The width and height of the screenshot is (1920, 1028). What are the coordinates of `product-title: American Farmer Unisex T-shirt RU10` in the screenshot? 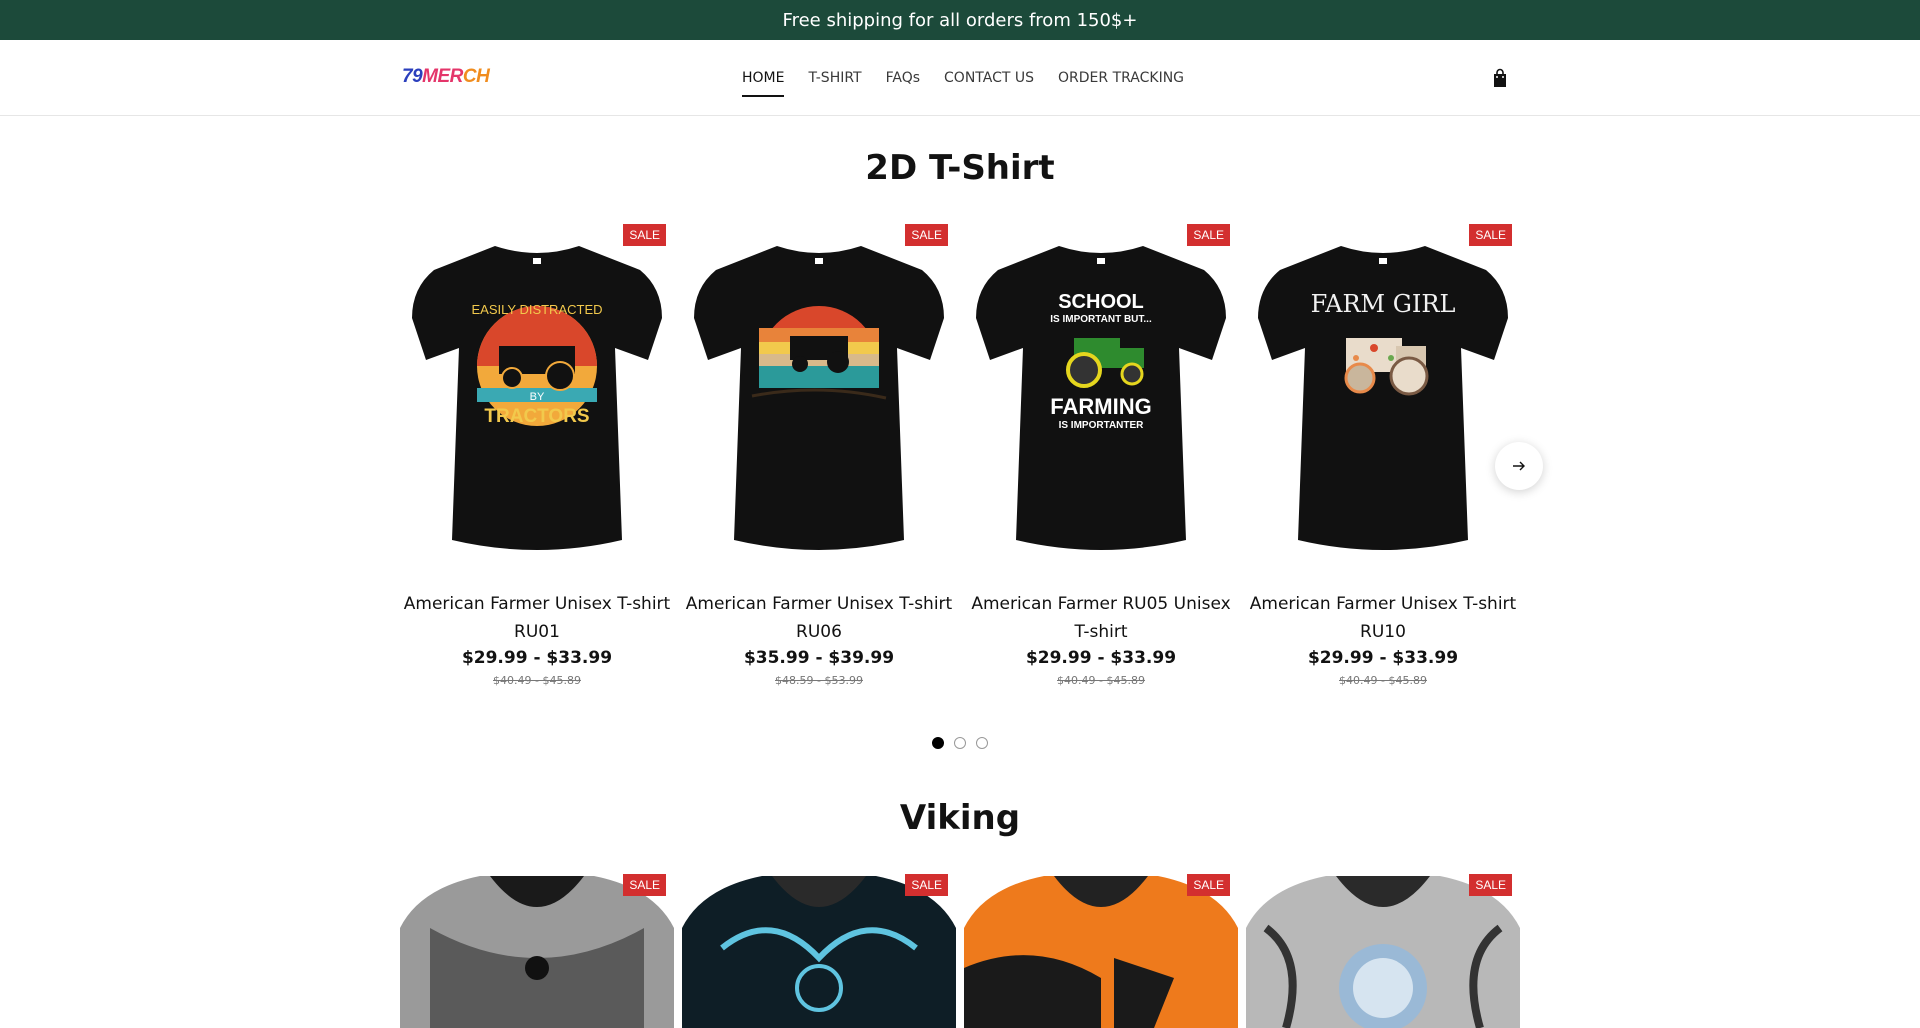 It's located at (1383, 618).